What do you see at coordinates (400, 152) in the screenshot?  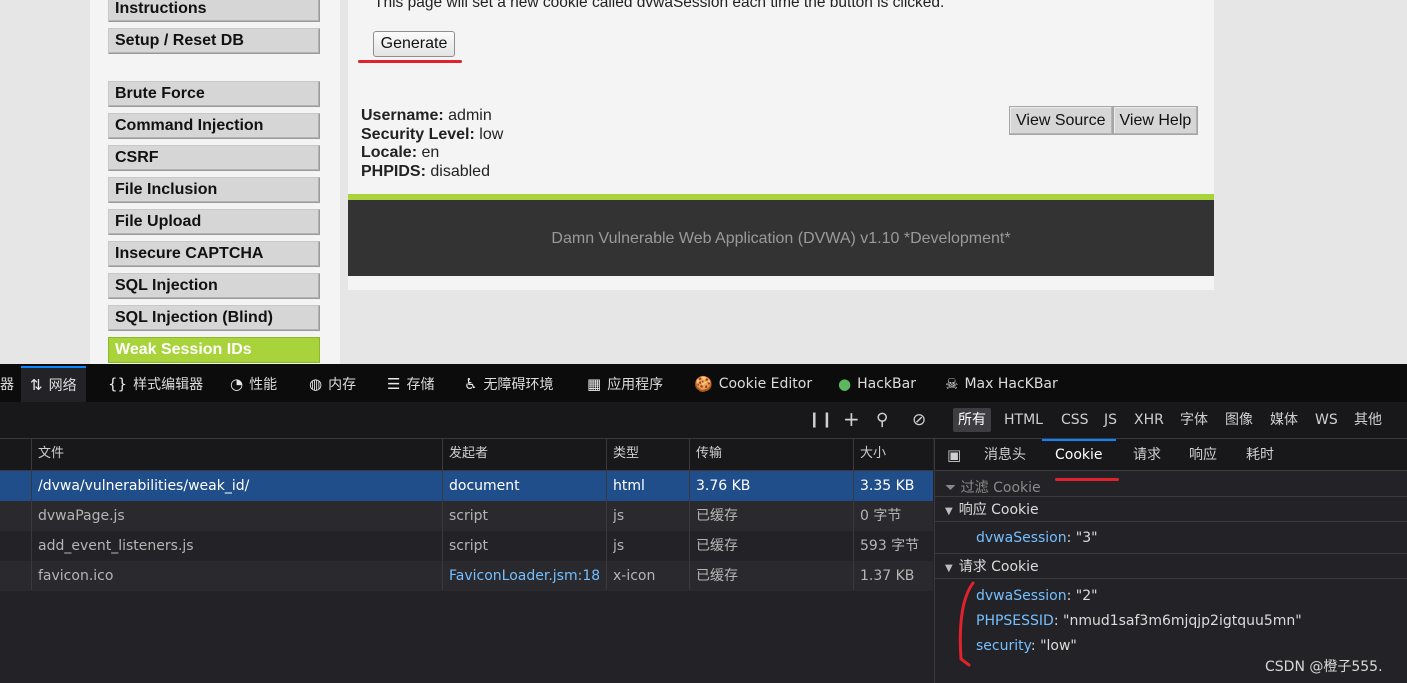 I see `locale-row: Locale: en` at bounding box center [400, 152].